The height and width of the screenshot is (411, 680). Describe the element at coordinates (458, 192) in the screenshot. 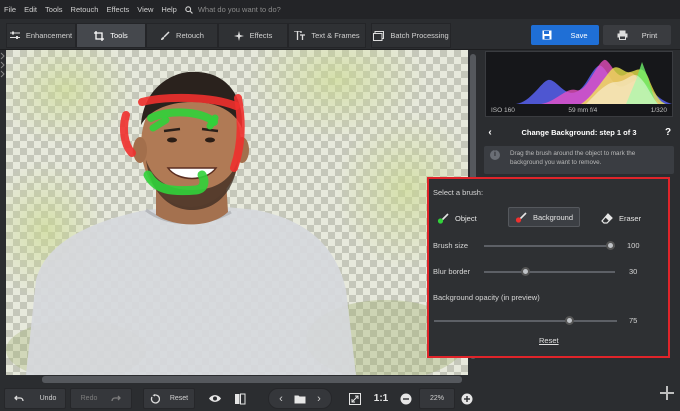

I see `select-brush-label: Select a brush:` at that location.